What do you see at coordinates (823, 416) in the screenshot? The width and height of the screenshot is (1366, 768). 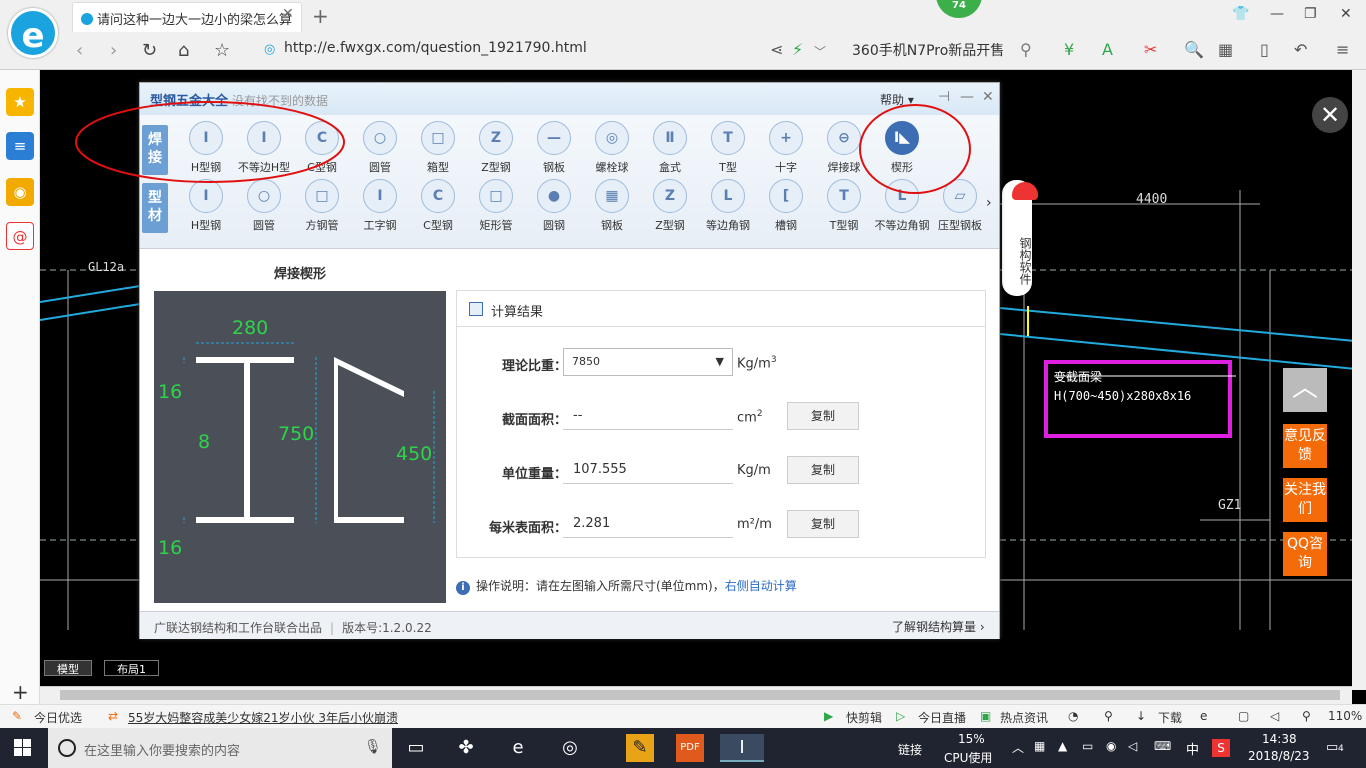 I see `copy-area-button: 复制` at bounding box center [823, 416].